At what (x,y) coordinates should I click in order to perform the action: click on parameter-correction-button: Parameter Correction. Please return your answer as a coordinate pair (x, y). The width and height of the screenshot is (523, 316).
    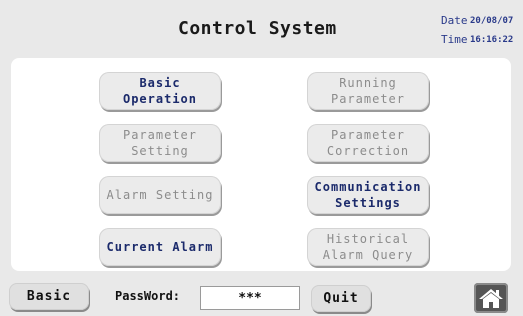
    Looking at the image, I should click on (368, 143).